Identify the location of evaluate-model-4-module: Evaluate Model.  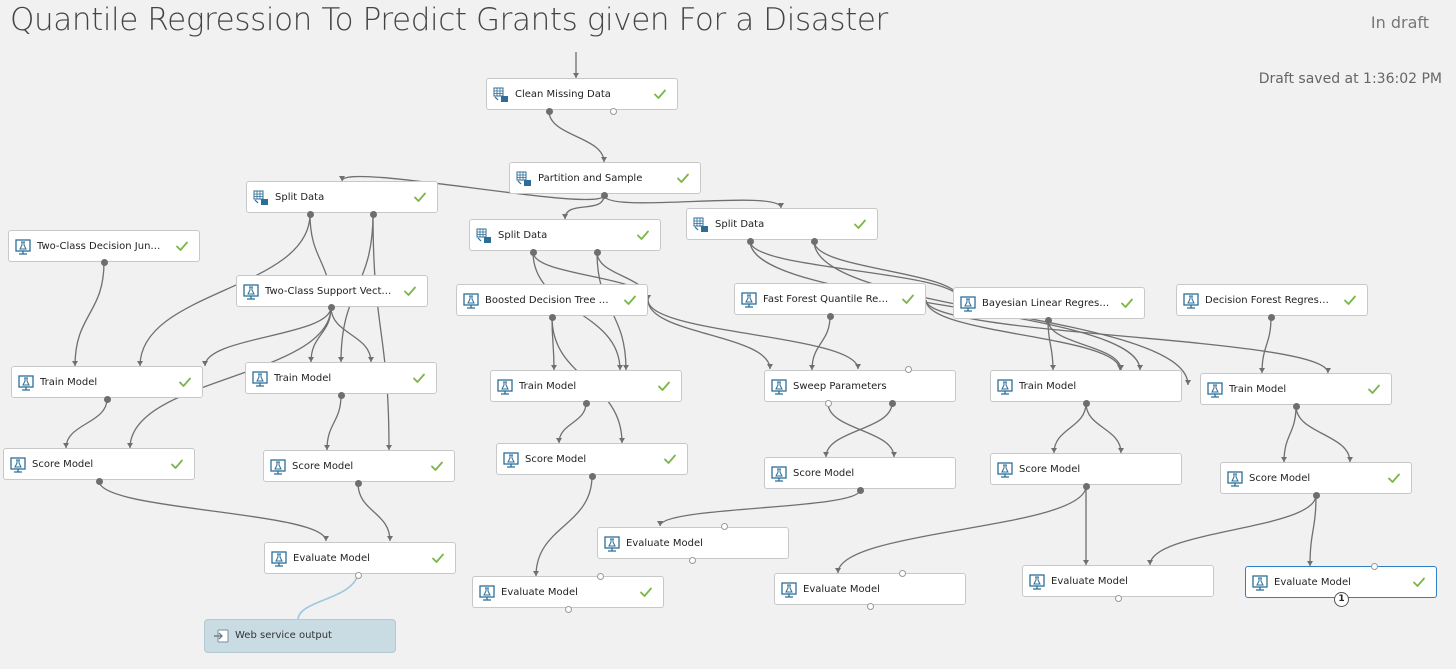
(870, 589).